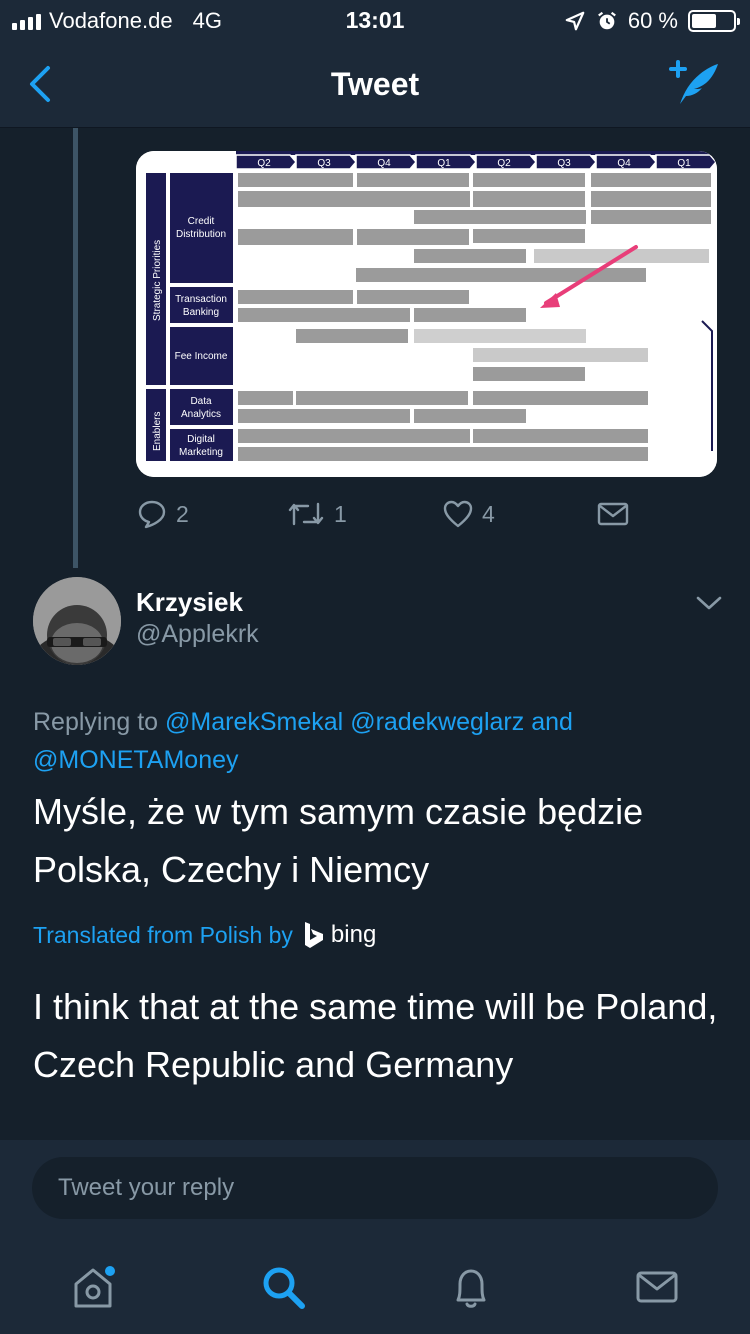 The height and width of the screenshot is (1334, 750). What do you see at coordinates (163, 934) in the screenshot?
I see `translated-label: Translated from Polish by` at bounding box center [163, 934].